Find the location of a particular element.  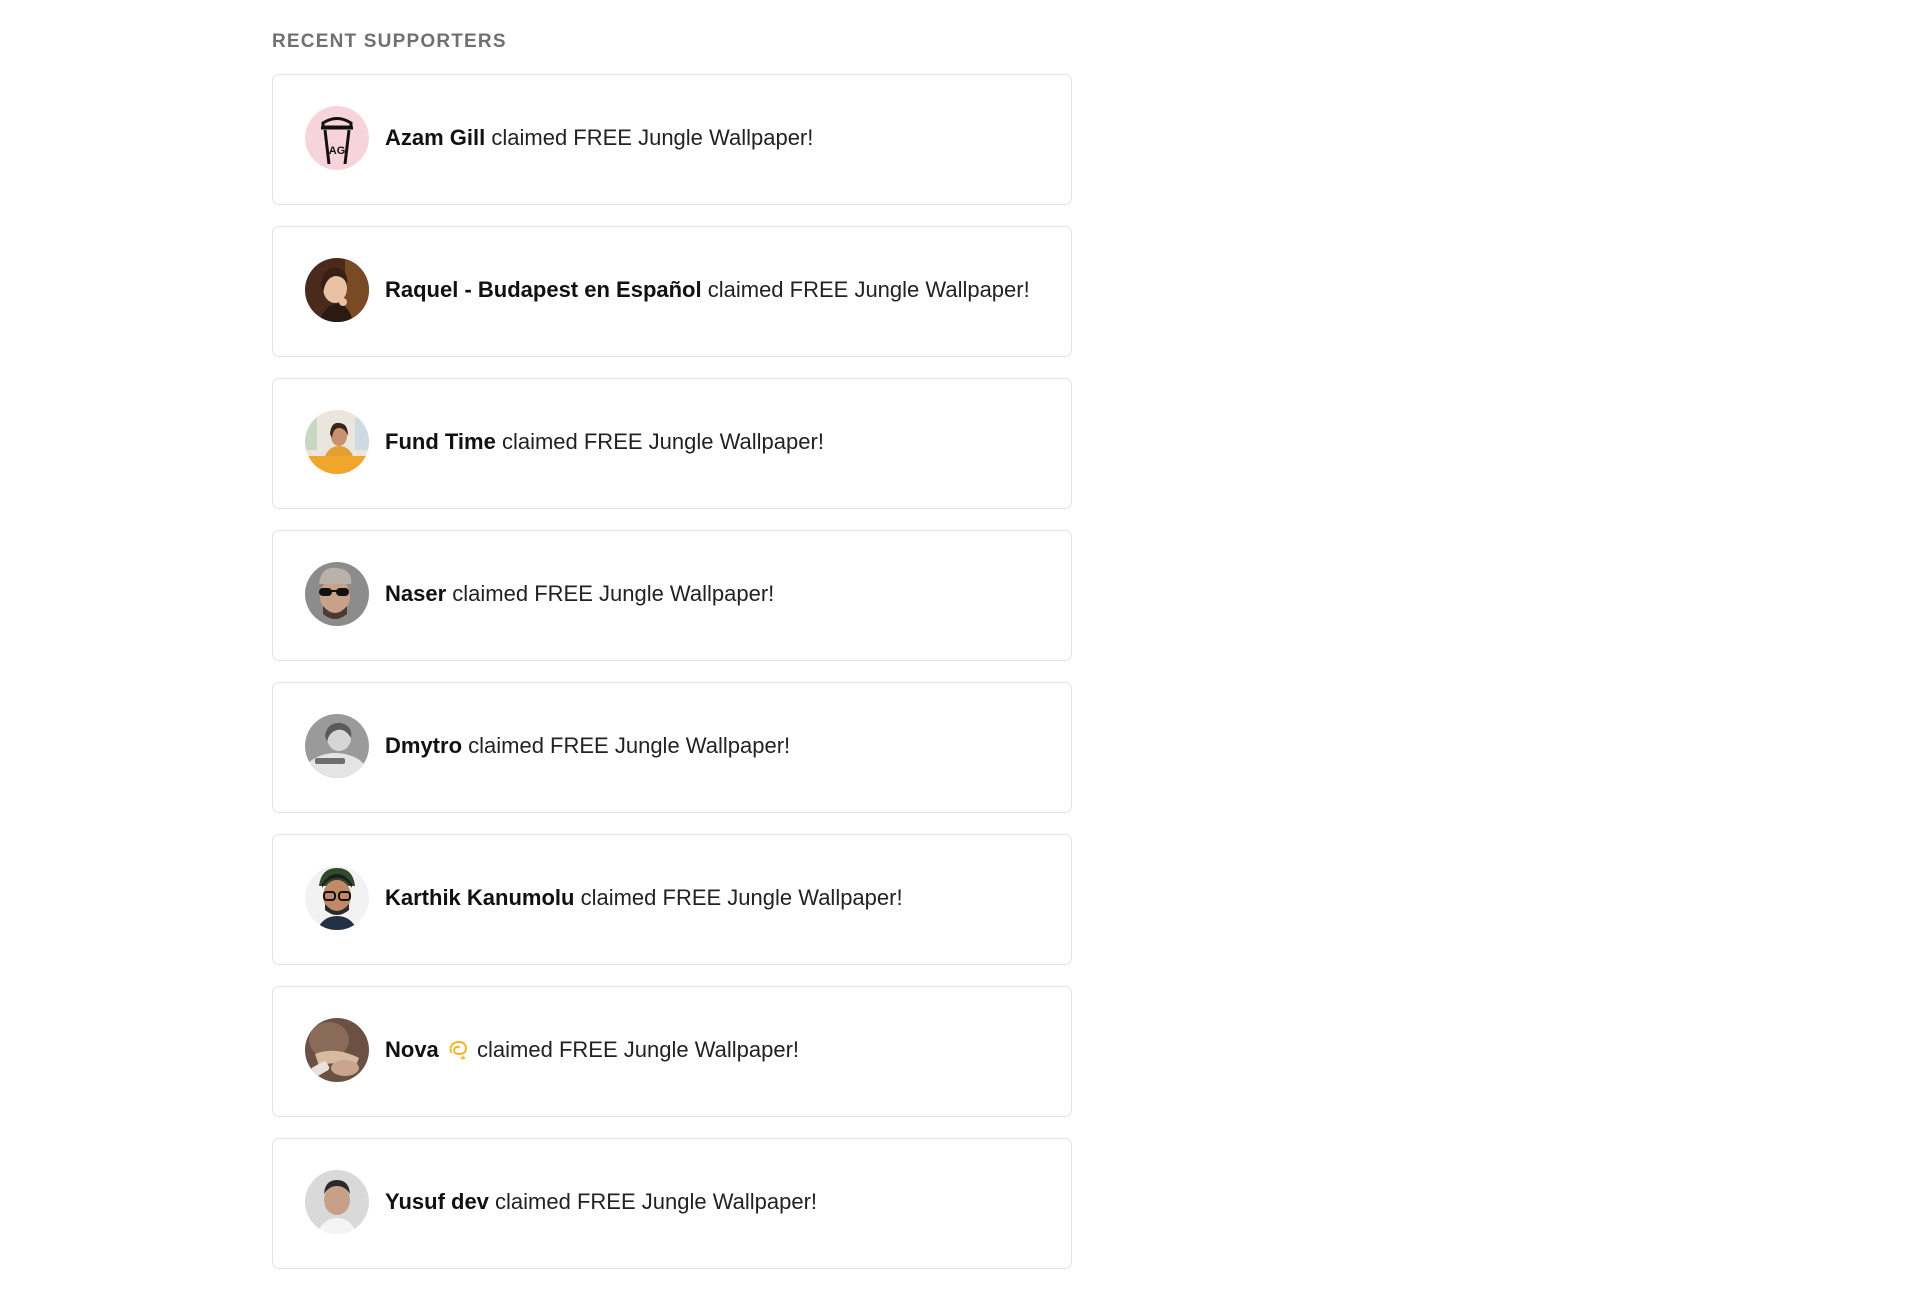

svg-text: AG is located at coordinates (337, 151).